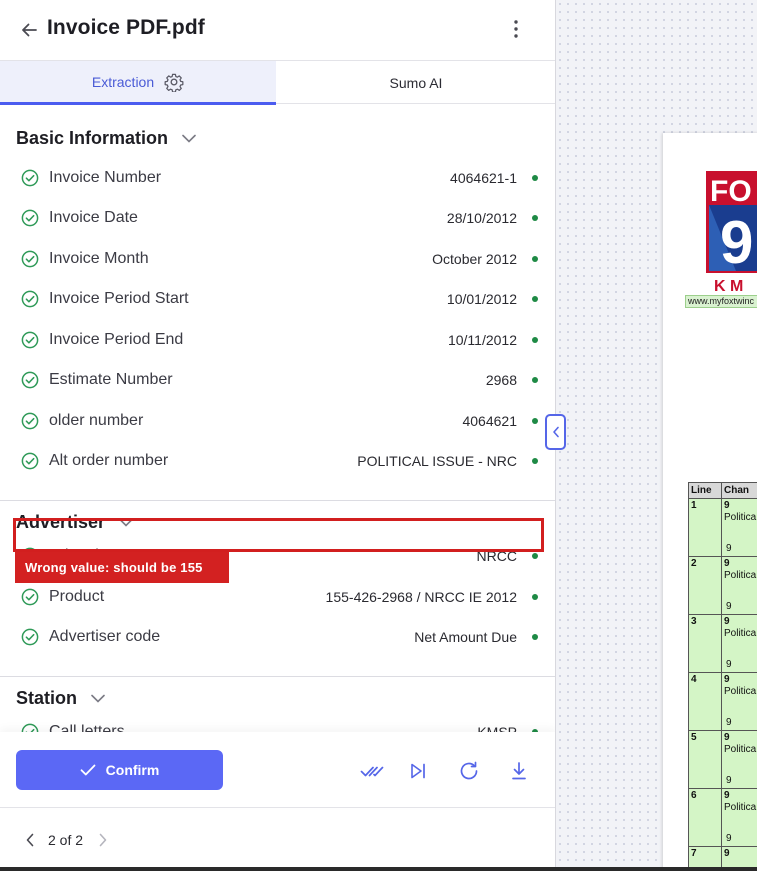  I want to click on error-annotation-label: Wrong value: should be 155, so click(122, 567).